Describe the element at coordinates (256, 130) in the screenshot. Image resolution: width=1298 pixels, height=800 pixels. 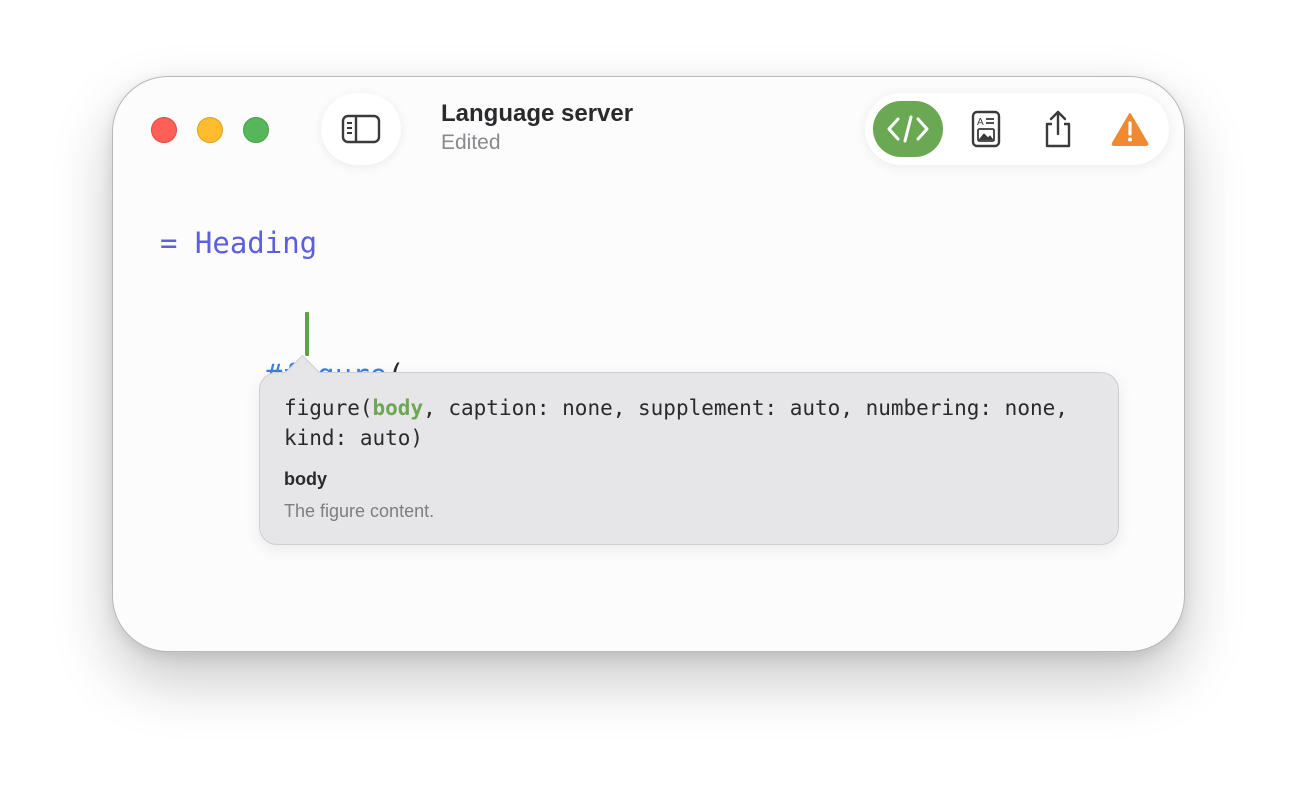
I see `zoom-window-button` at that location.